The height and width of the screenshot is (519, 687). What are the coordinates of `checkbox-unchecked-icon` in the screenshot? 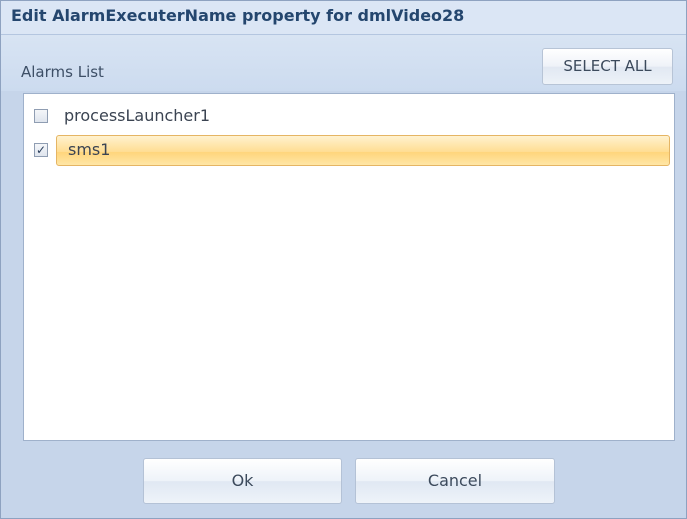 It's located at (41, 116).